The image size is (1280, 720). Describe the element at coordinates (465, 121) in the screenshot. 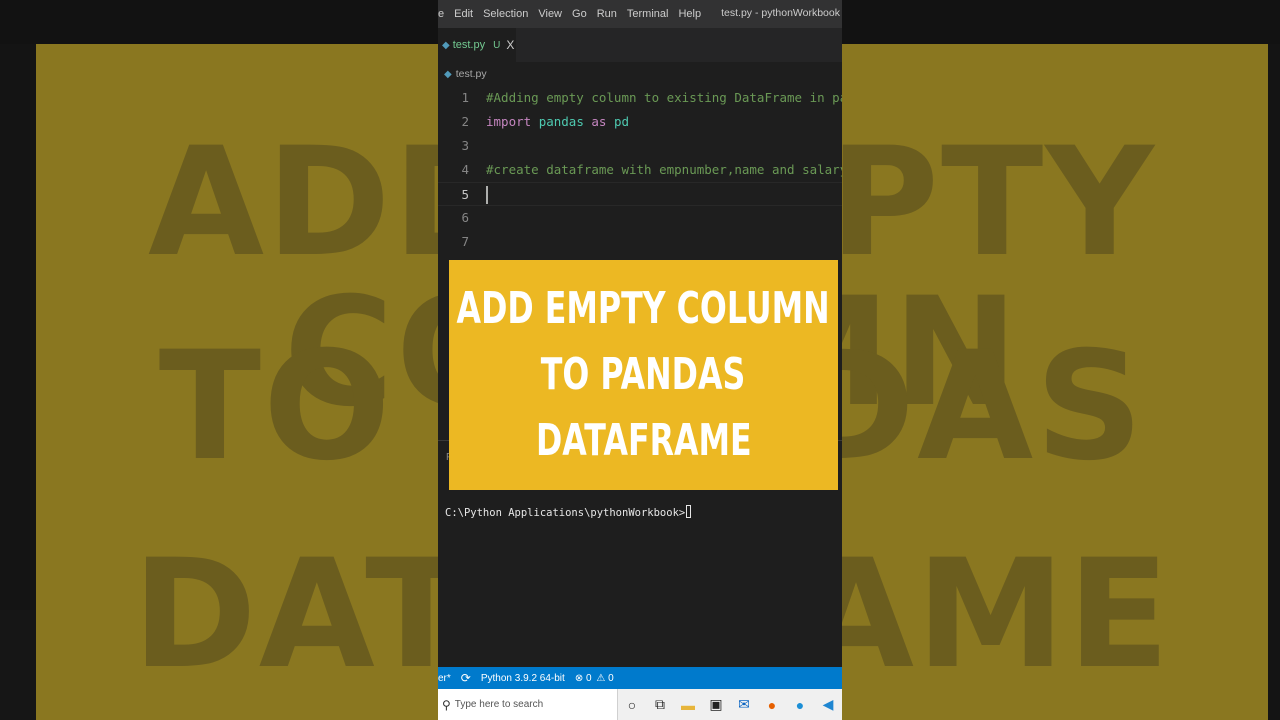

I see `line-number: 2` at that location.